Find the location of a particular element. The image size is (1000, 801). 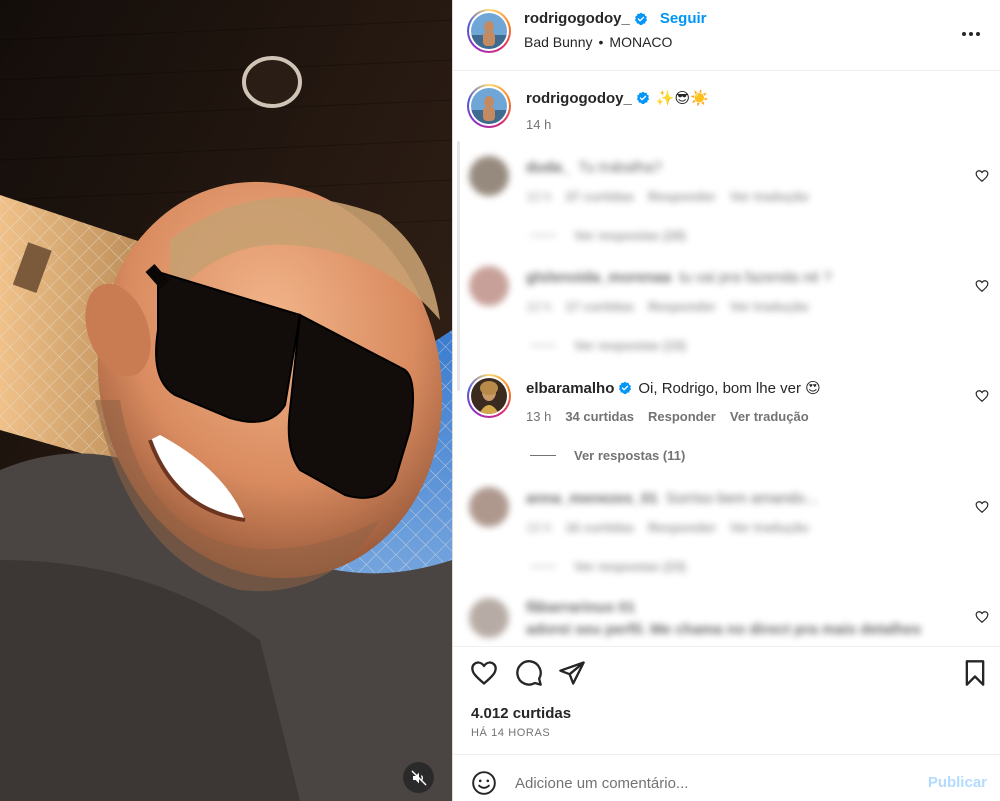

caption-username: rodrigogodoy_ is located at coordinates (579, 98).